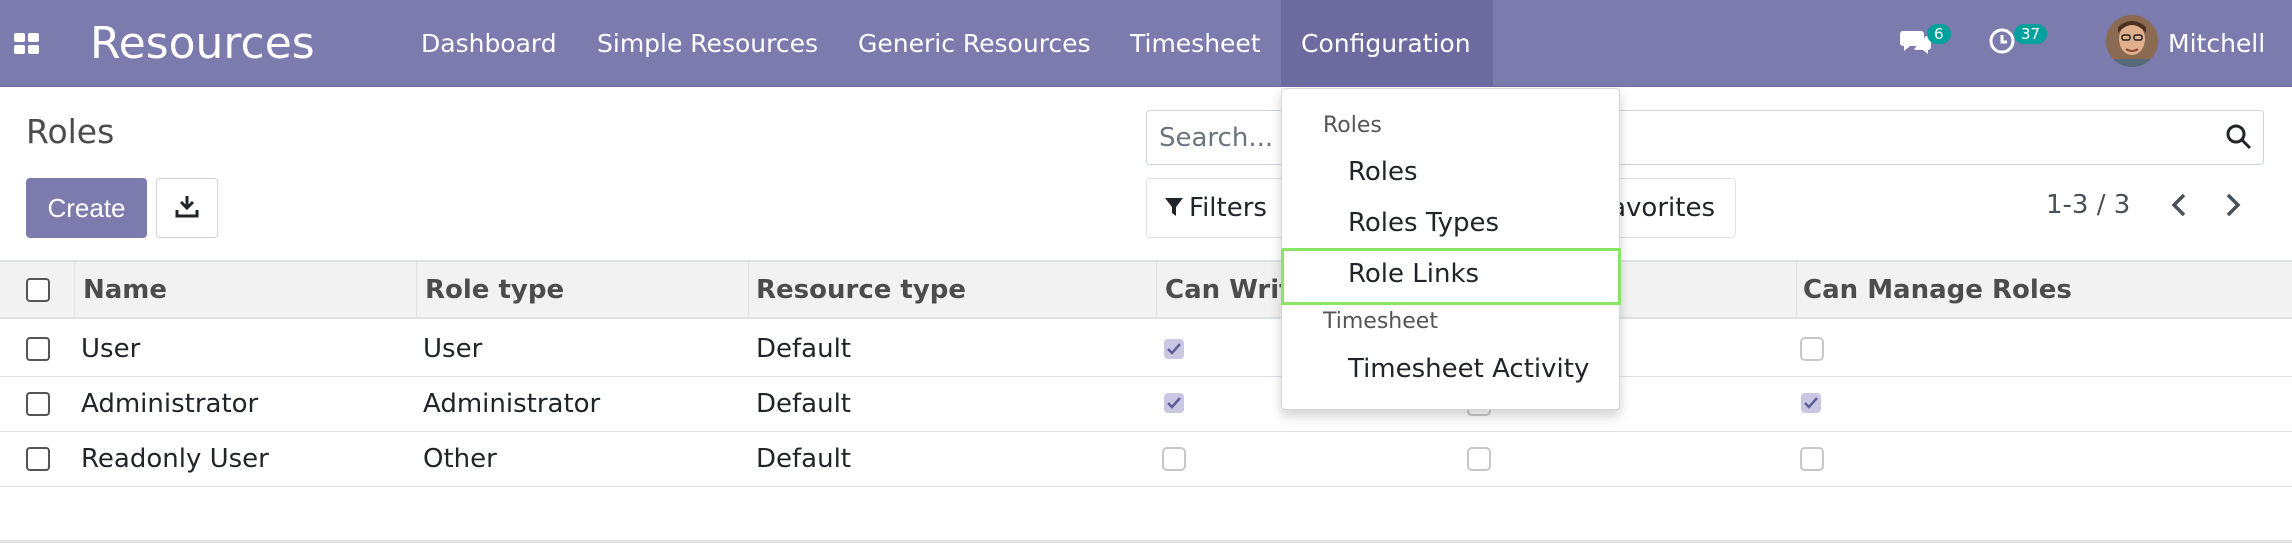 The width and height of the screenshot is (2292, 550). I want to click on filters-button: Filters, so click(1216, 208).